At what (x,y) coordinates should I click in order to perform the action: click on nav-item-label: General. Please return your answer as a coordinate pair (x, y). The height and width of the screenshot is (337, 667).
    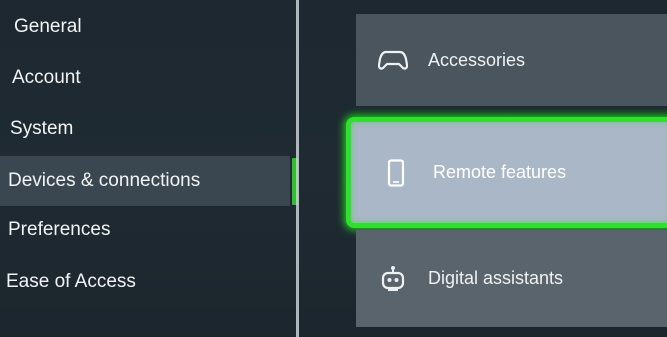
    Looking at the image, I should click on (48, 26).